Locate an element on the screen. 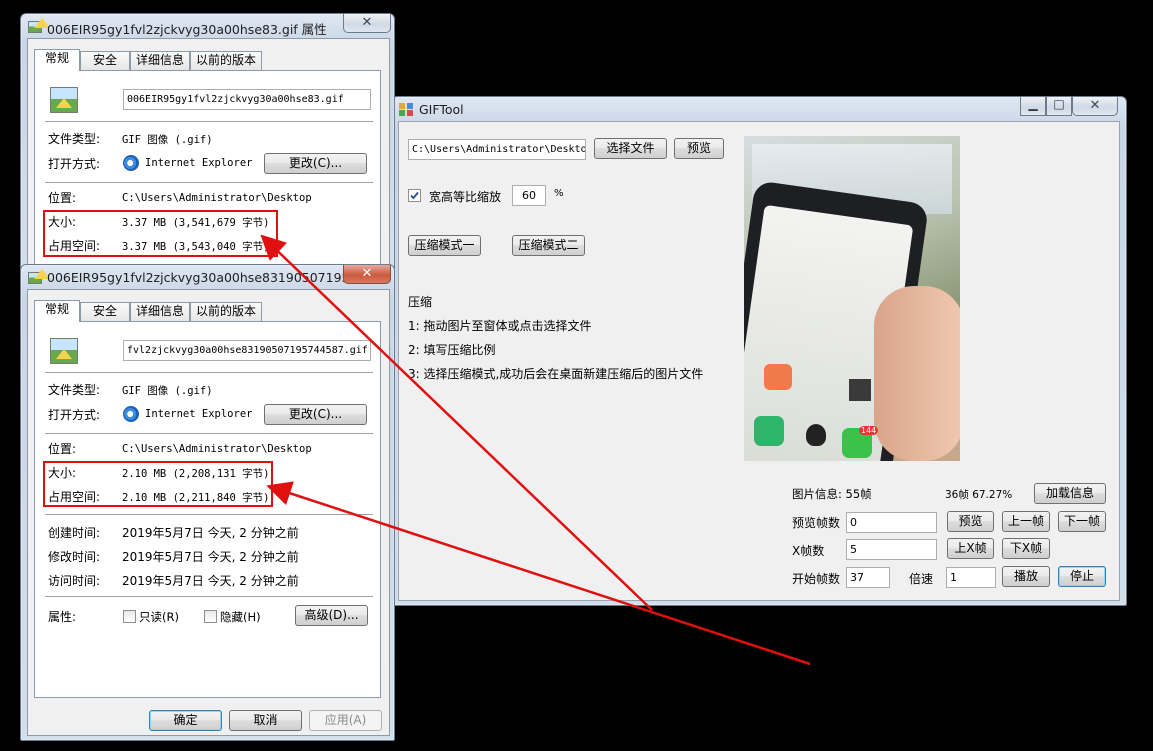 This screenshot has height=751, width=1153. readonly-checkbox is located at coordinates (129, 616).